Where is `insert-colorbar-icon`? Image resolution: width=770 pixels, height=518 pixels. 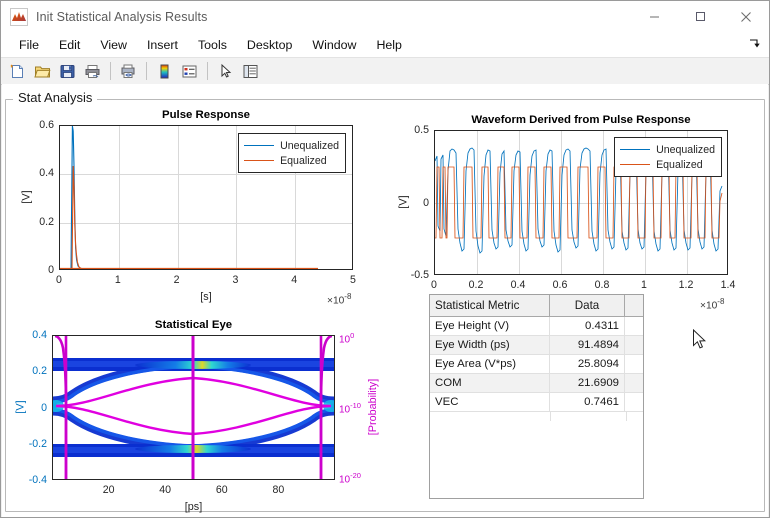
insert-colorbar-icon is located at coordinates (164, 71).